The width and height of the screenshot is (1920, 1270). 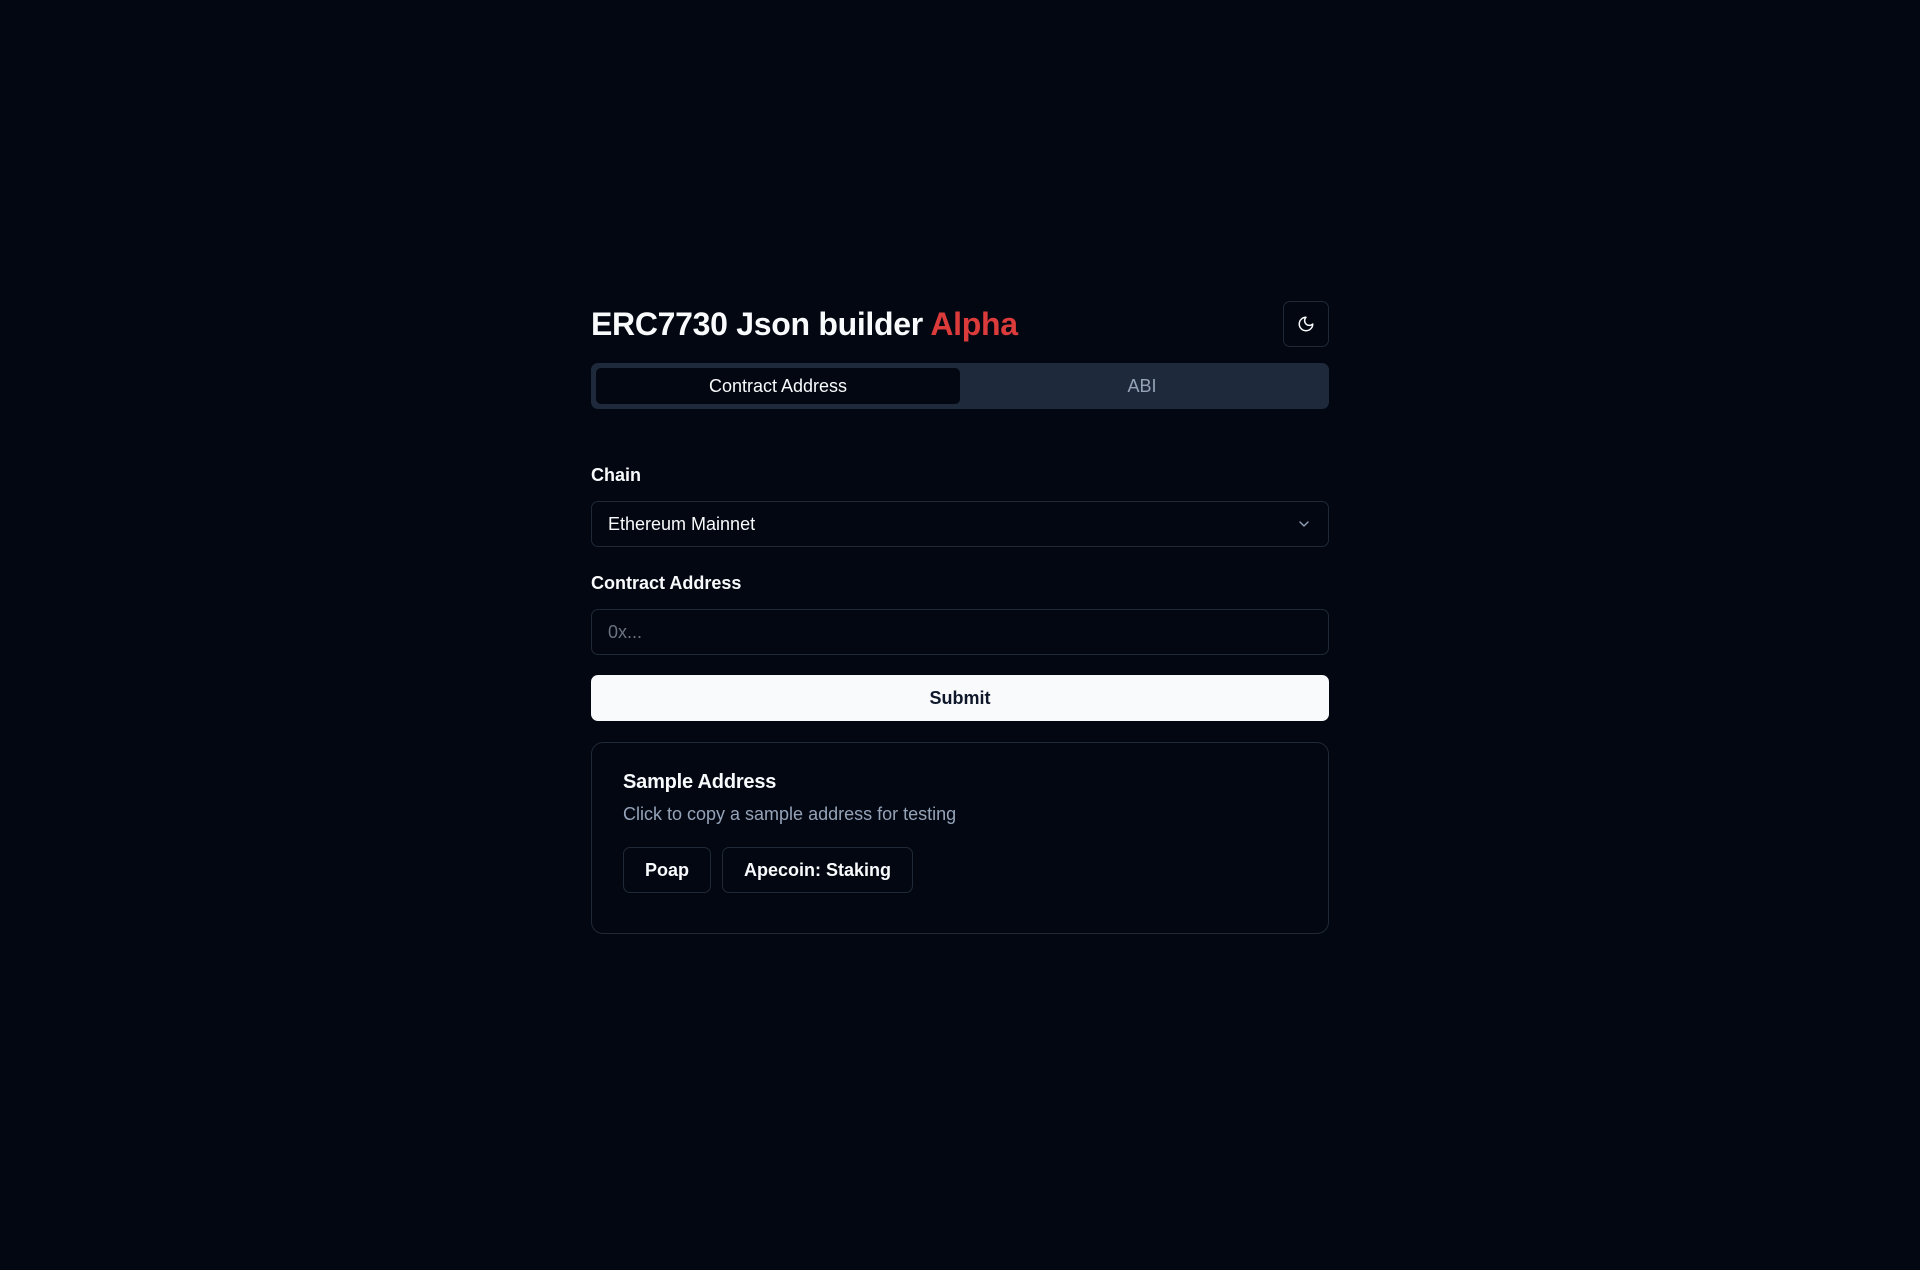 I want to click on tab-abi: ABI, so click(x=1142, y=386).